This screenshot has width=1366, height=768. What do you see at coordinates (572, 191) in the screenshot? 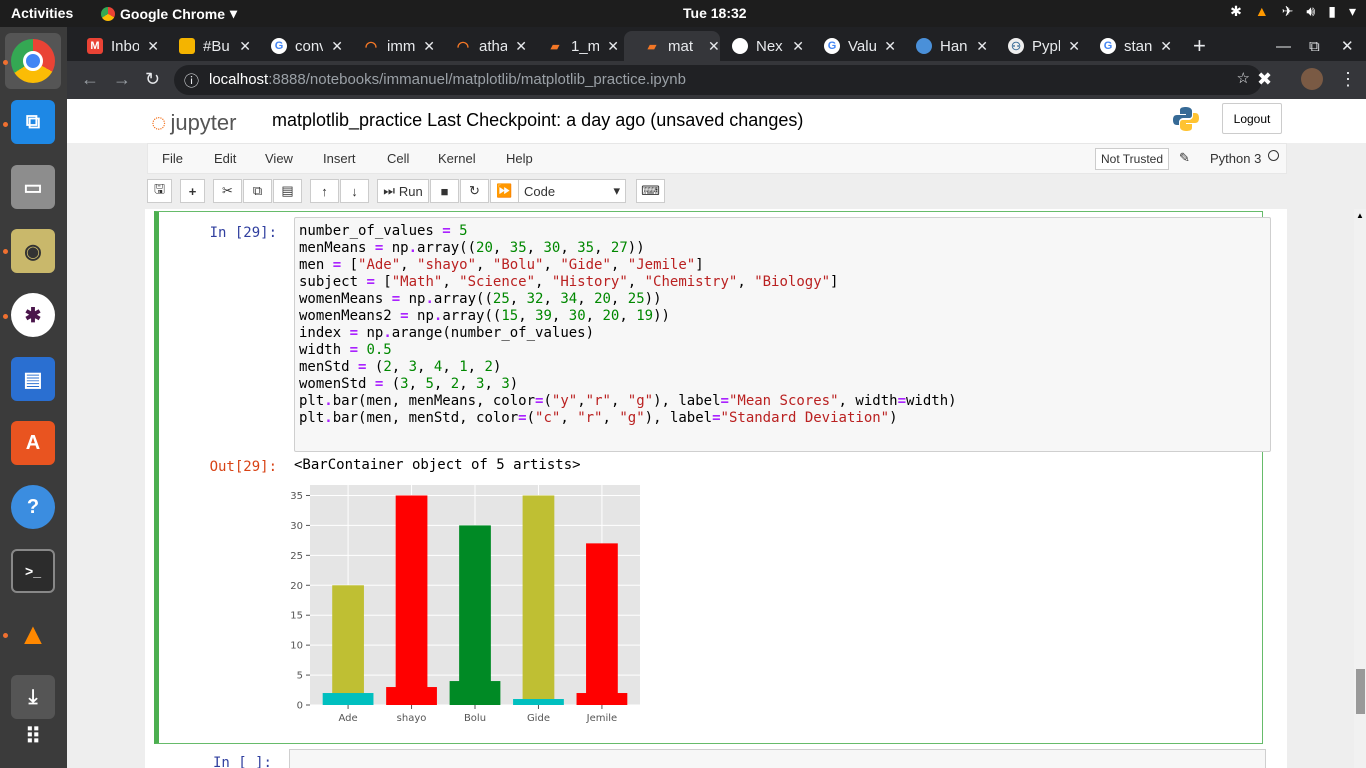
I see `cell-type-select: Code ▾` at bounding box center [572, 191].